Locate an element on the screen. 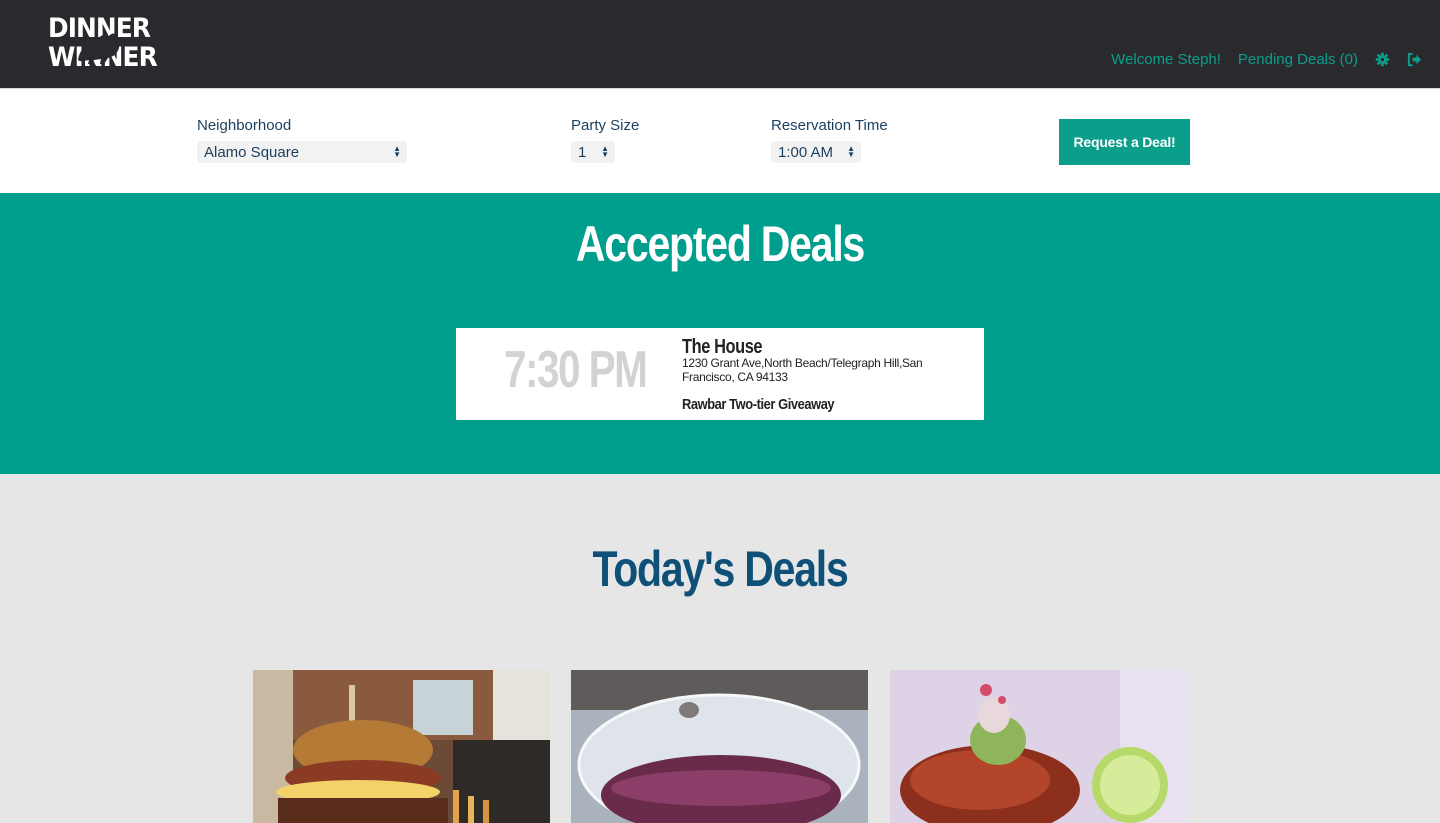 This screenshot has width=1440, height=823. request-deal-button: Request a Deal! is located at coordinates (1124, 142).